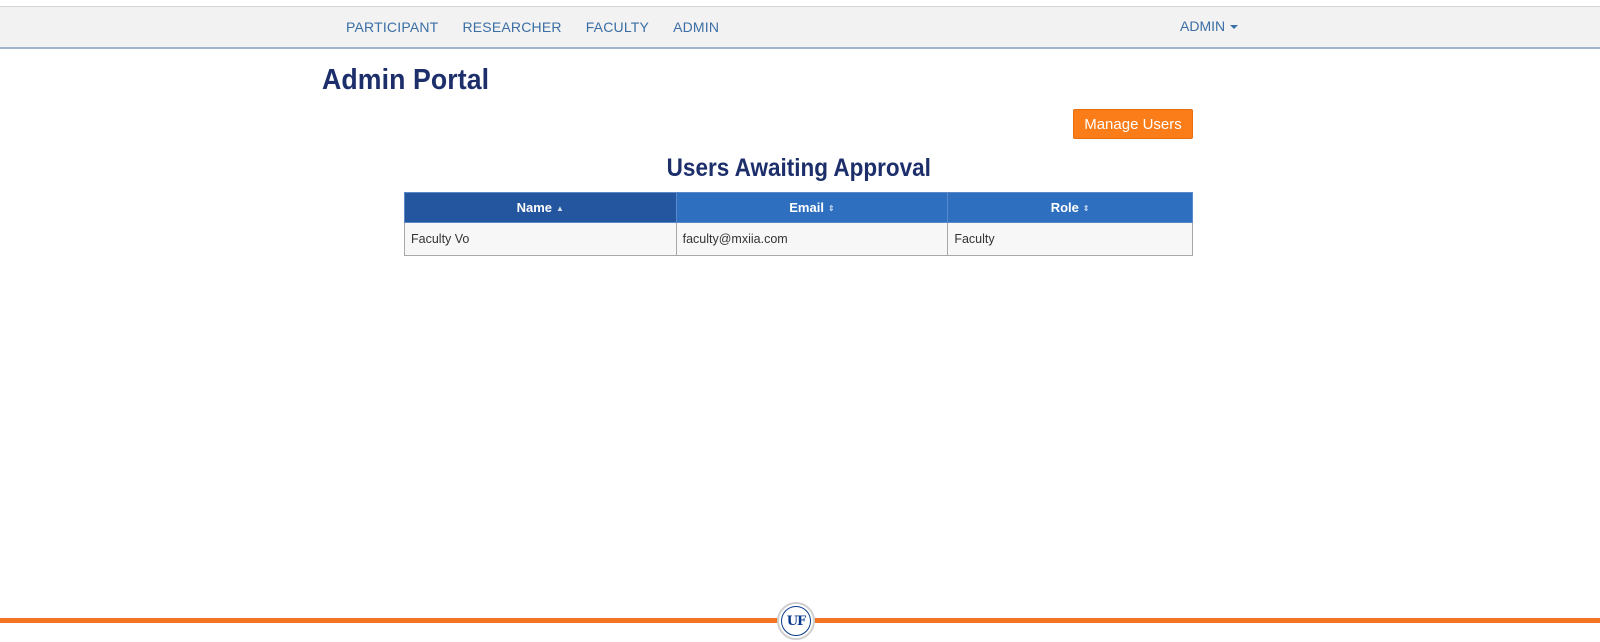  What do you see at coordinates (1133, 124) in the screenshot?
I see `manage-users-button: Manage Users` at bounding box center [1133, 124].